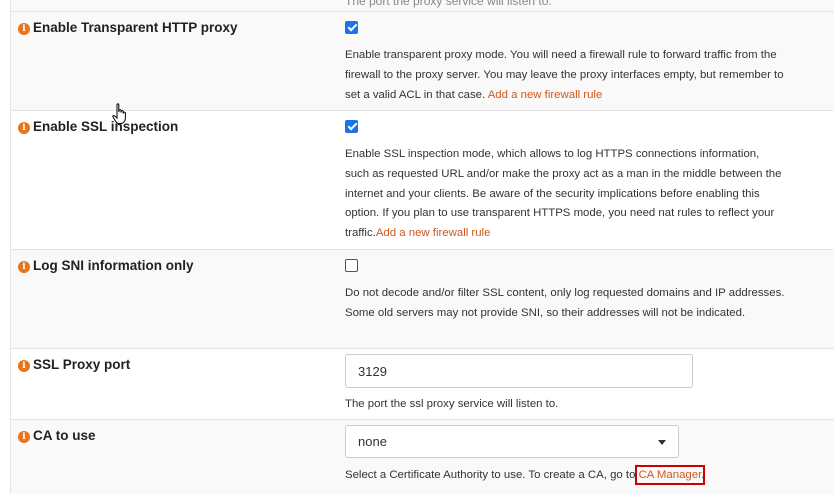 Image resolution: width=834 pixels, height=494 pixels. Describe the element at coordinates (135, 27) in the screenshot. I see `label-text: Enable Transparent HTTP proxy` at that location.